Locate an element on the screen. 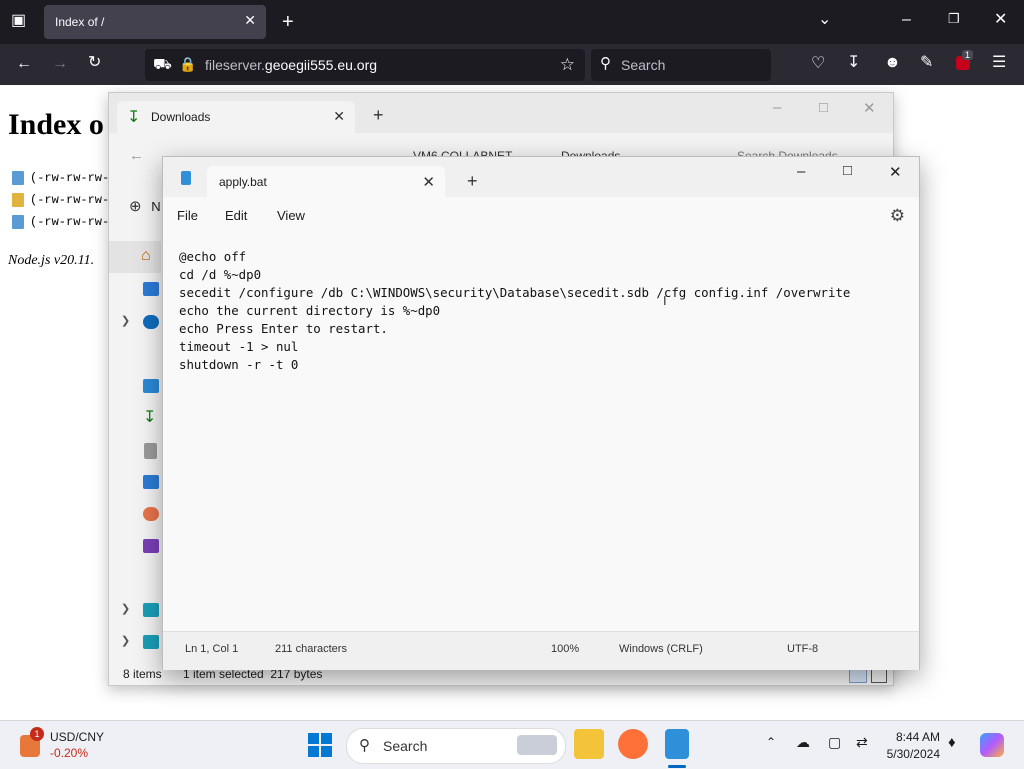  notepad-tab: apply.bat ✕ is located at coordinates (326, 181).